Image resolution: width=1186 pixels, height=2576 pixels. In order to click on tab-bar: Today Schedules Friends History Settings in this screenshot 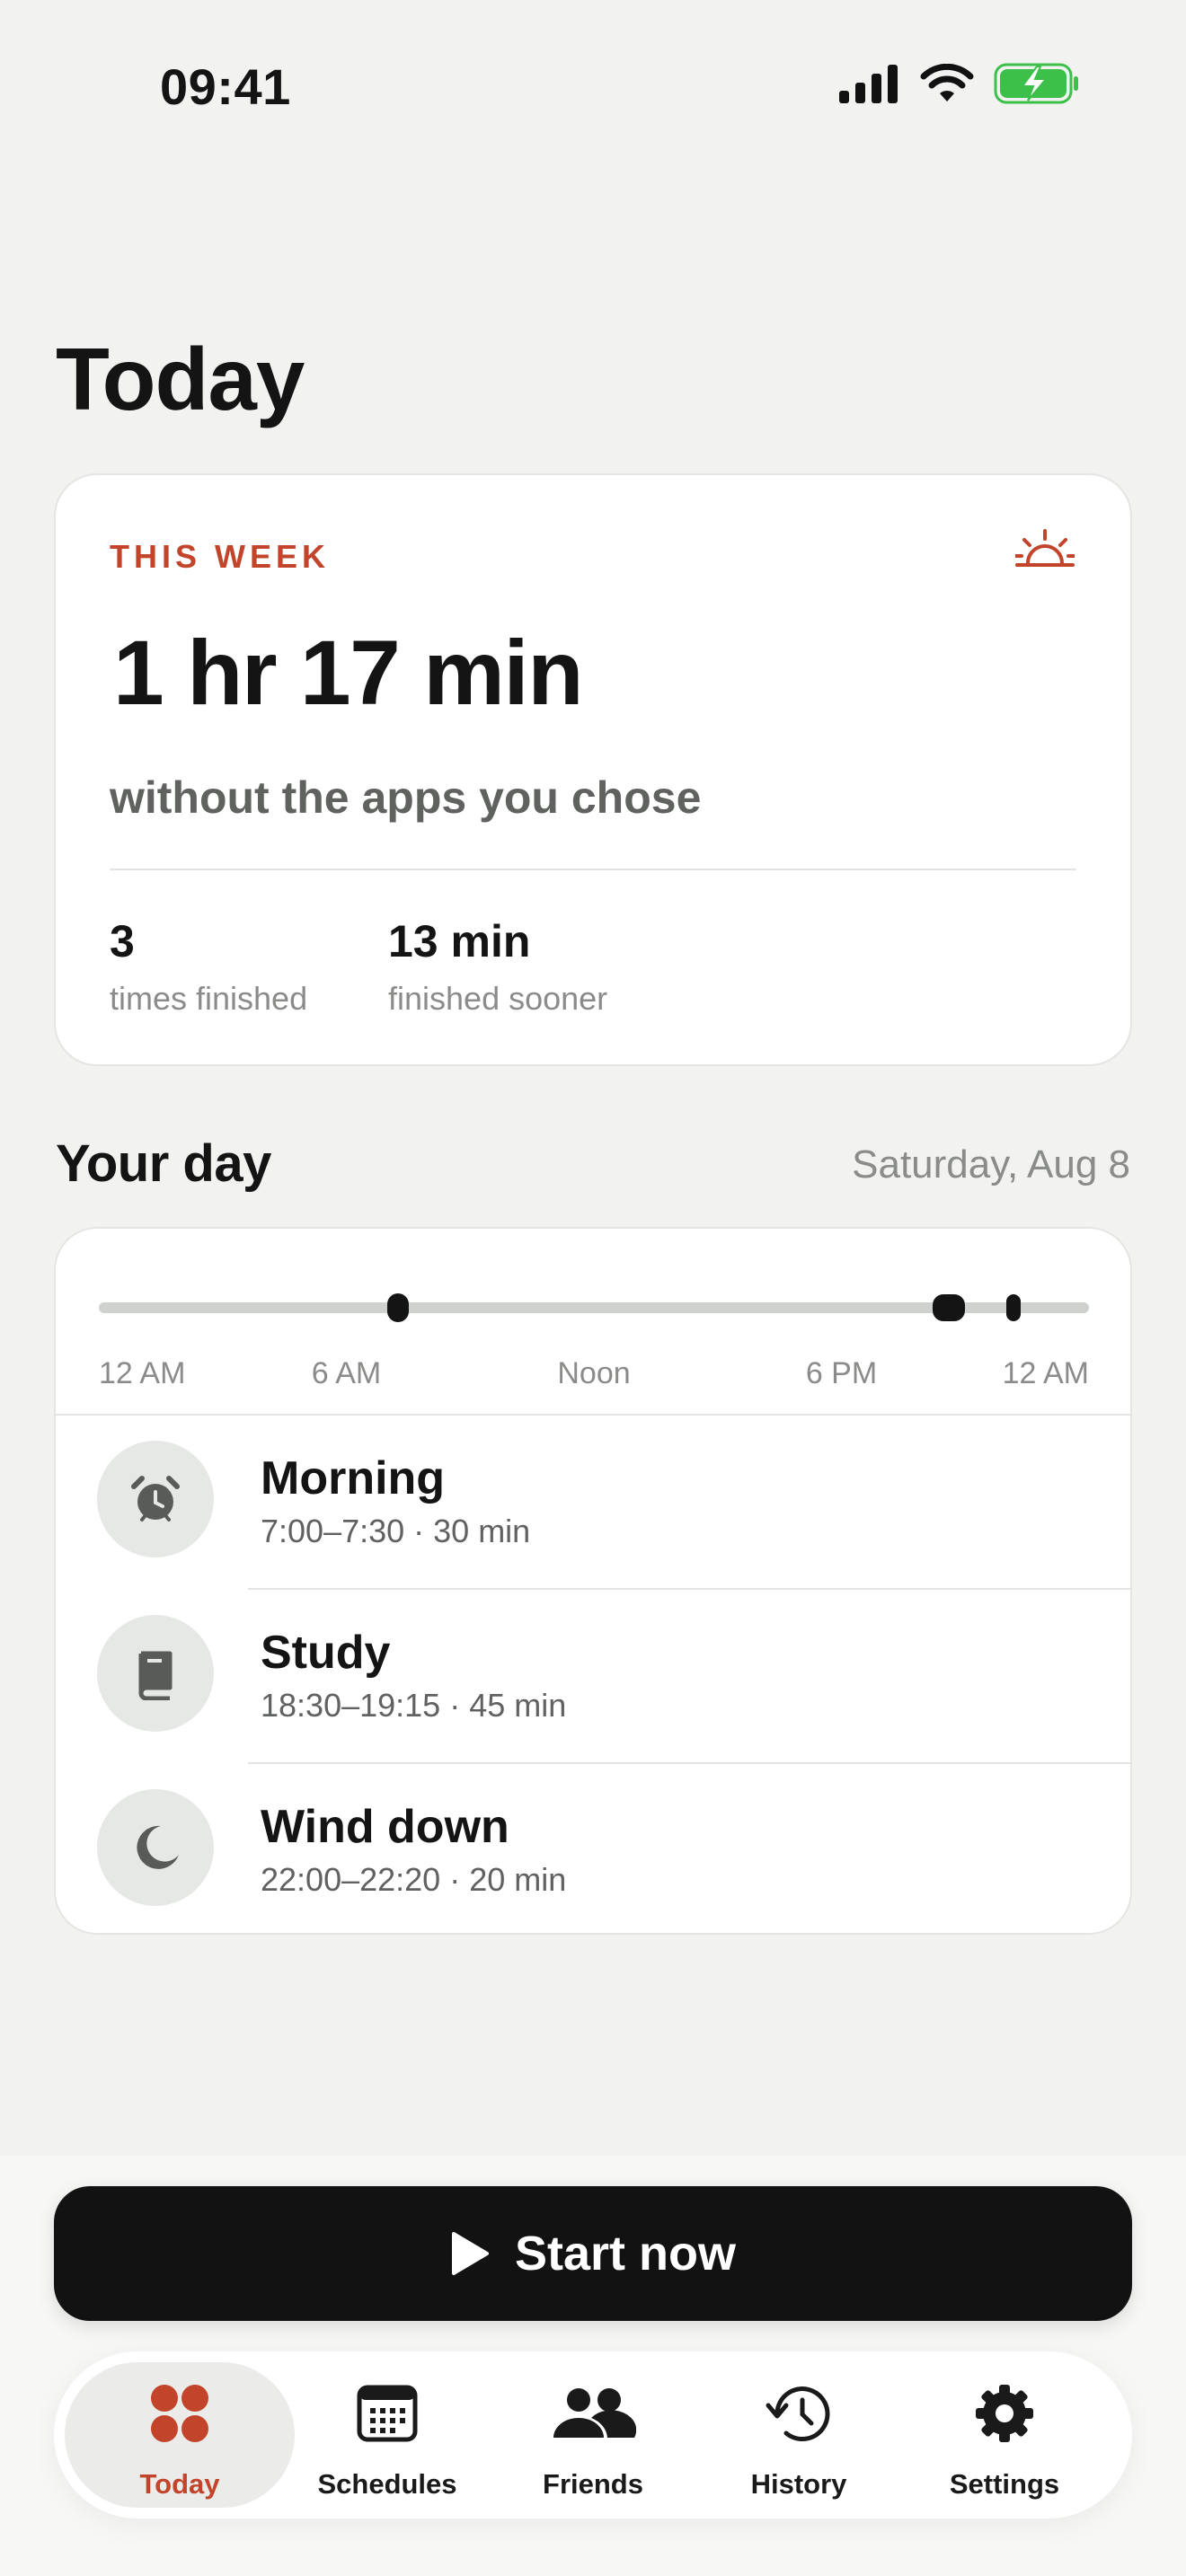, I will do `click(593, 2435)`.